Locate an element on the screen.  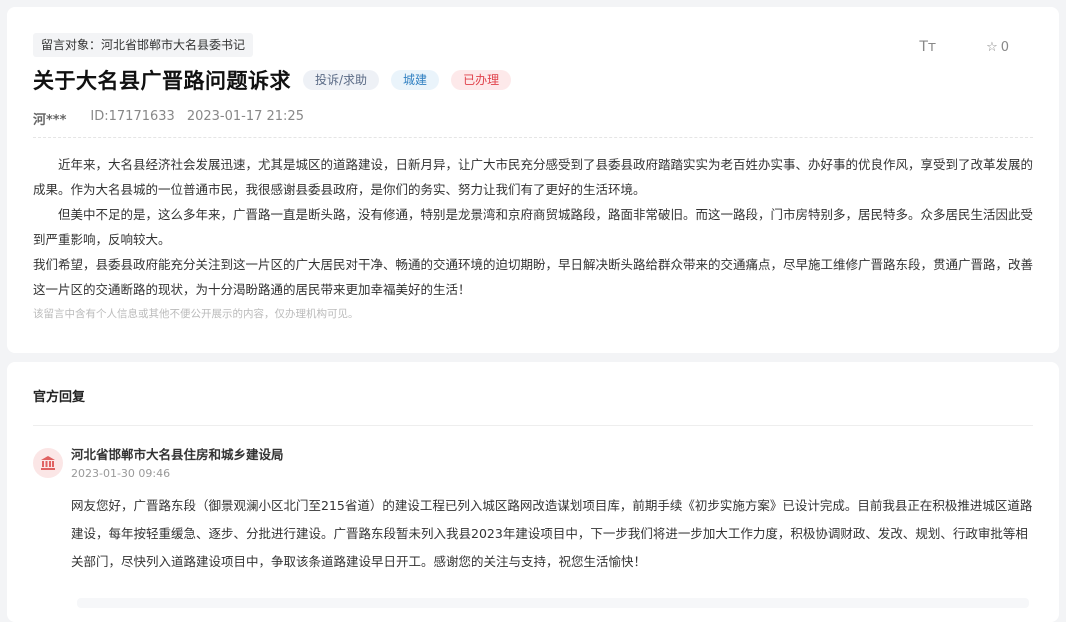
page-title: 关于大名县广晋路问题诉求 is located at coordinates (162, 81).